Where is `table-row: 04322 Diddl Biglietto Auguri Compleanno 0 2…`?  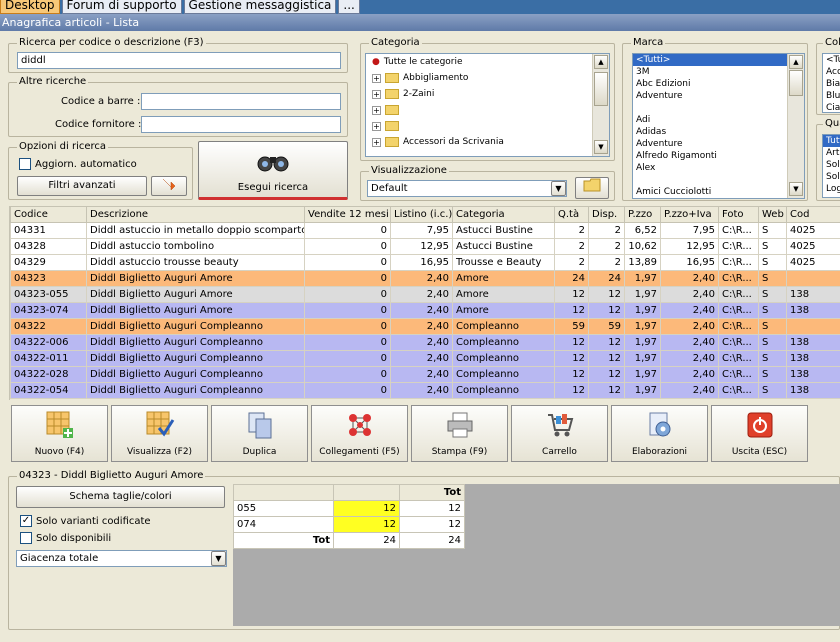
table-row: 04322 Diddl Biglietto Auguri Compleanno 0 2… is located at coordinates (425, 326).